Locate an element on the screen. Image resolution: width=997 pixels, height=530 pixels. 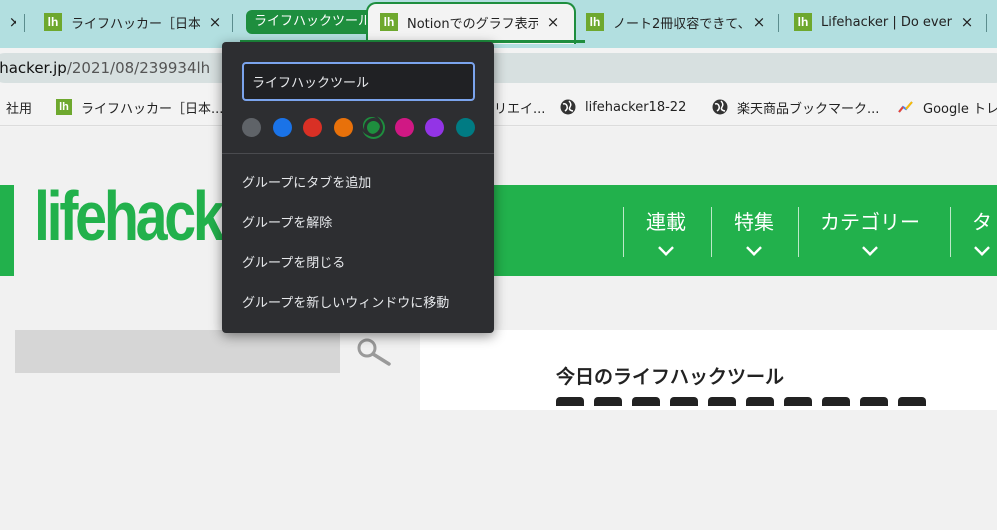
tab-title: ノート2冊収容できて、 is located at coordinates (678, 24).